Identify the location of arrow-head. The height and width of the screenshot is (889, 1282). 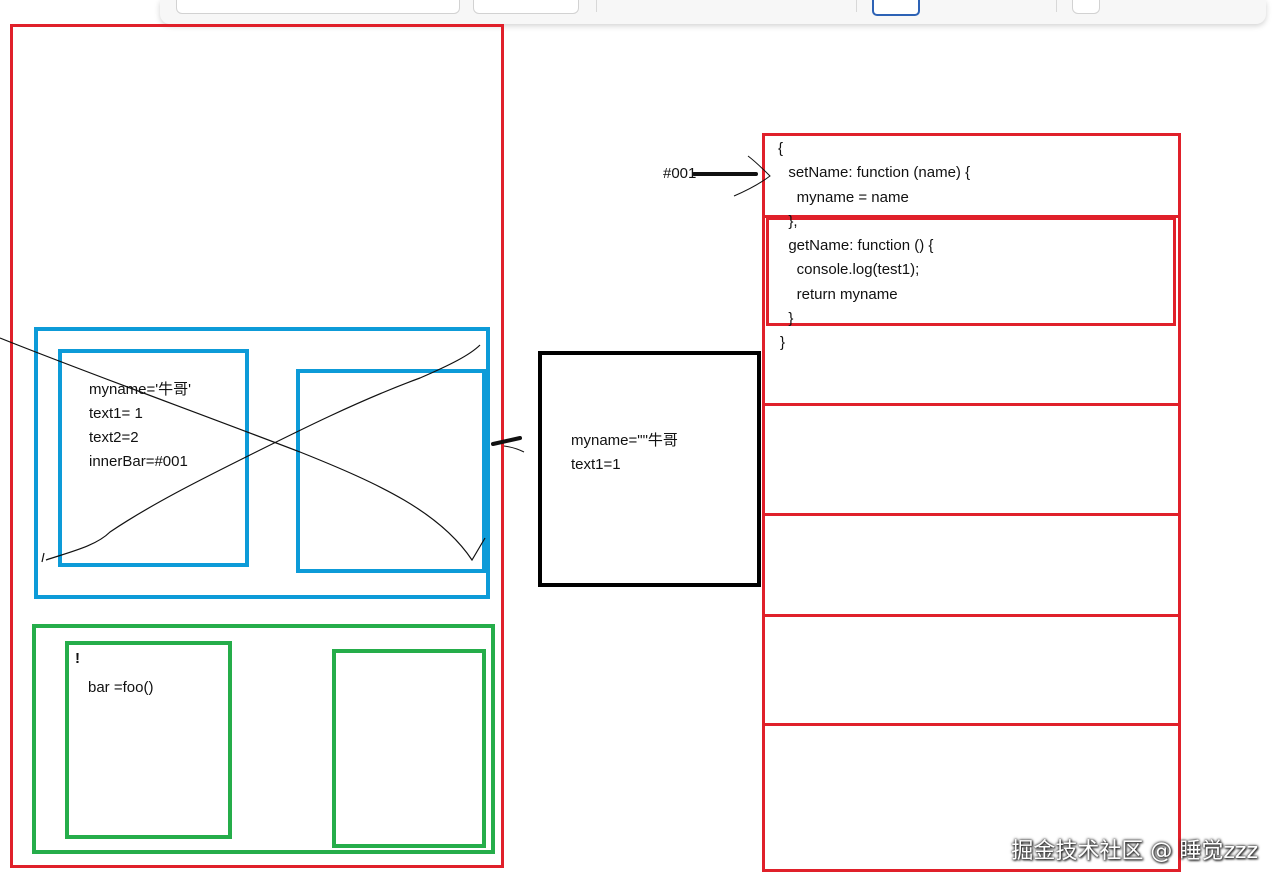
(514, 449).